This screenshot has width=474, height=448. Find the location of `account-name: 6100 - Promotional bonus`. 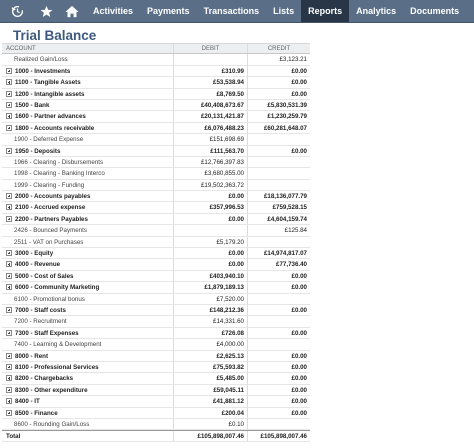

account-name: 6100 - Promotional bonus is located at coordinates (49, 299).